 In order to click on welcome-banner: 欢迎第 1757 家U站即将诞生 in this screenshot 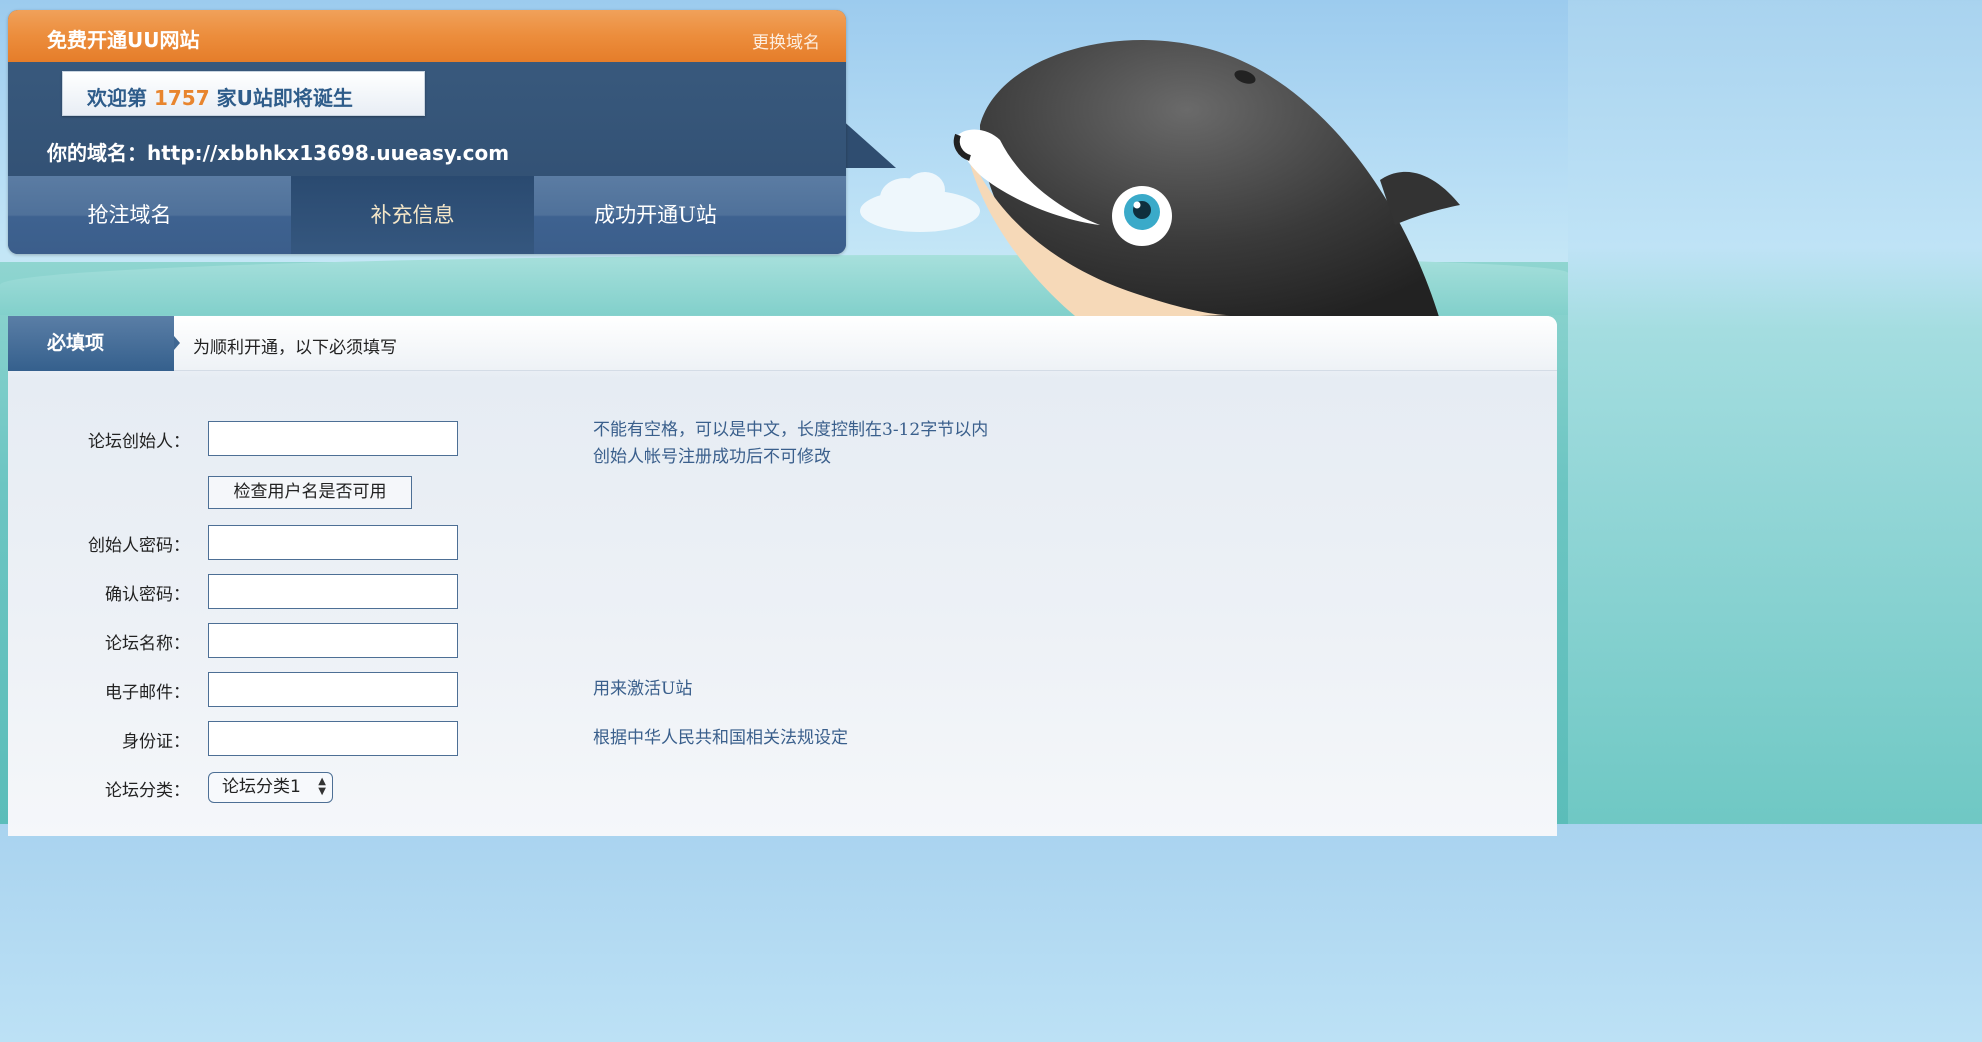, I will do `click(243, 93)`.